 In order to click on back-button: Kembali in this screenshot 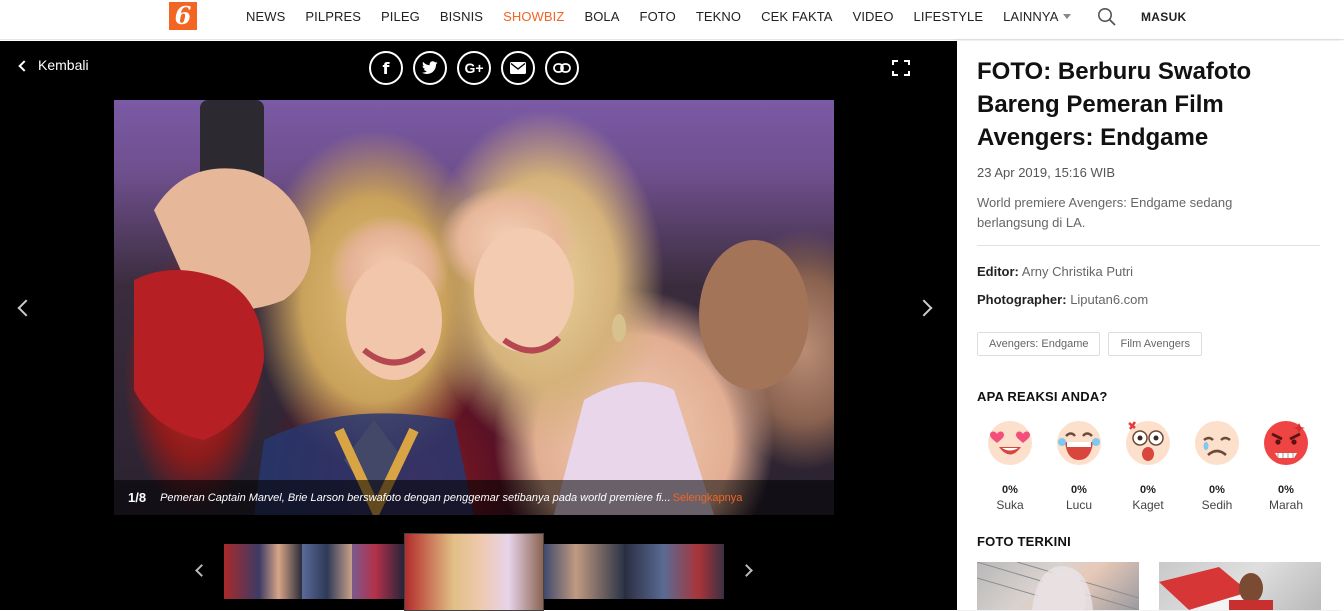, I will do `click(53, 65)`.